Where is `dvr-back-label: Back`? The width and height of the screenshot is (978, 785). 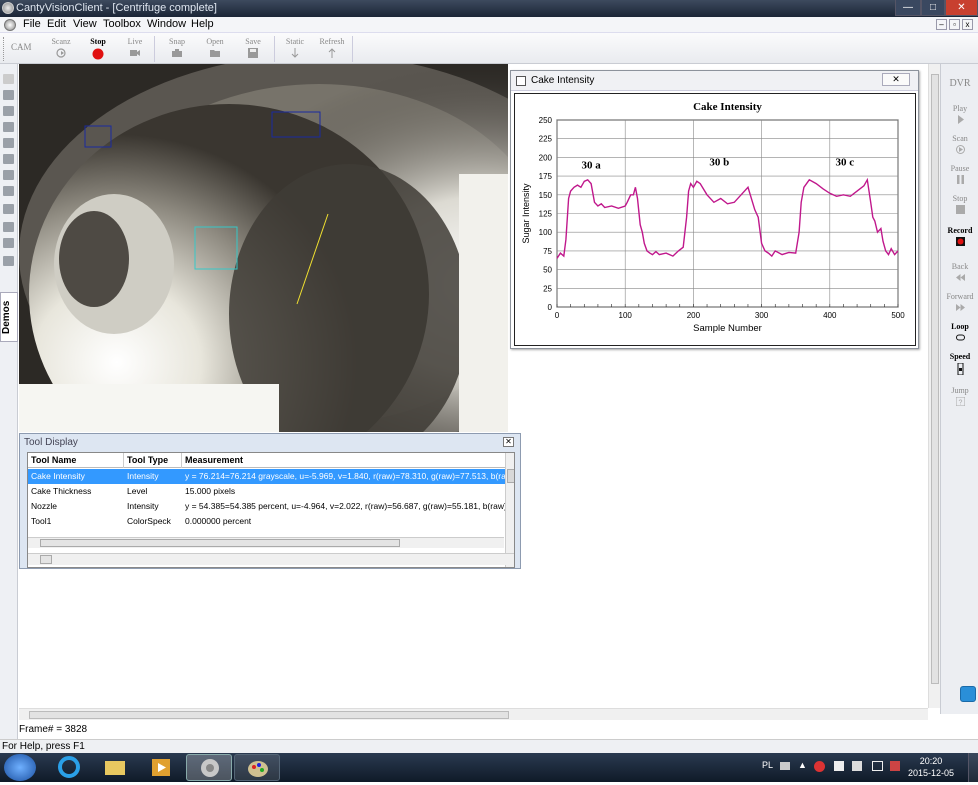 dvr-back-label: Back is located at coordinates (960, 266).